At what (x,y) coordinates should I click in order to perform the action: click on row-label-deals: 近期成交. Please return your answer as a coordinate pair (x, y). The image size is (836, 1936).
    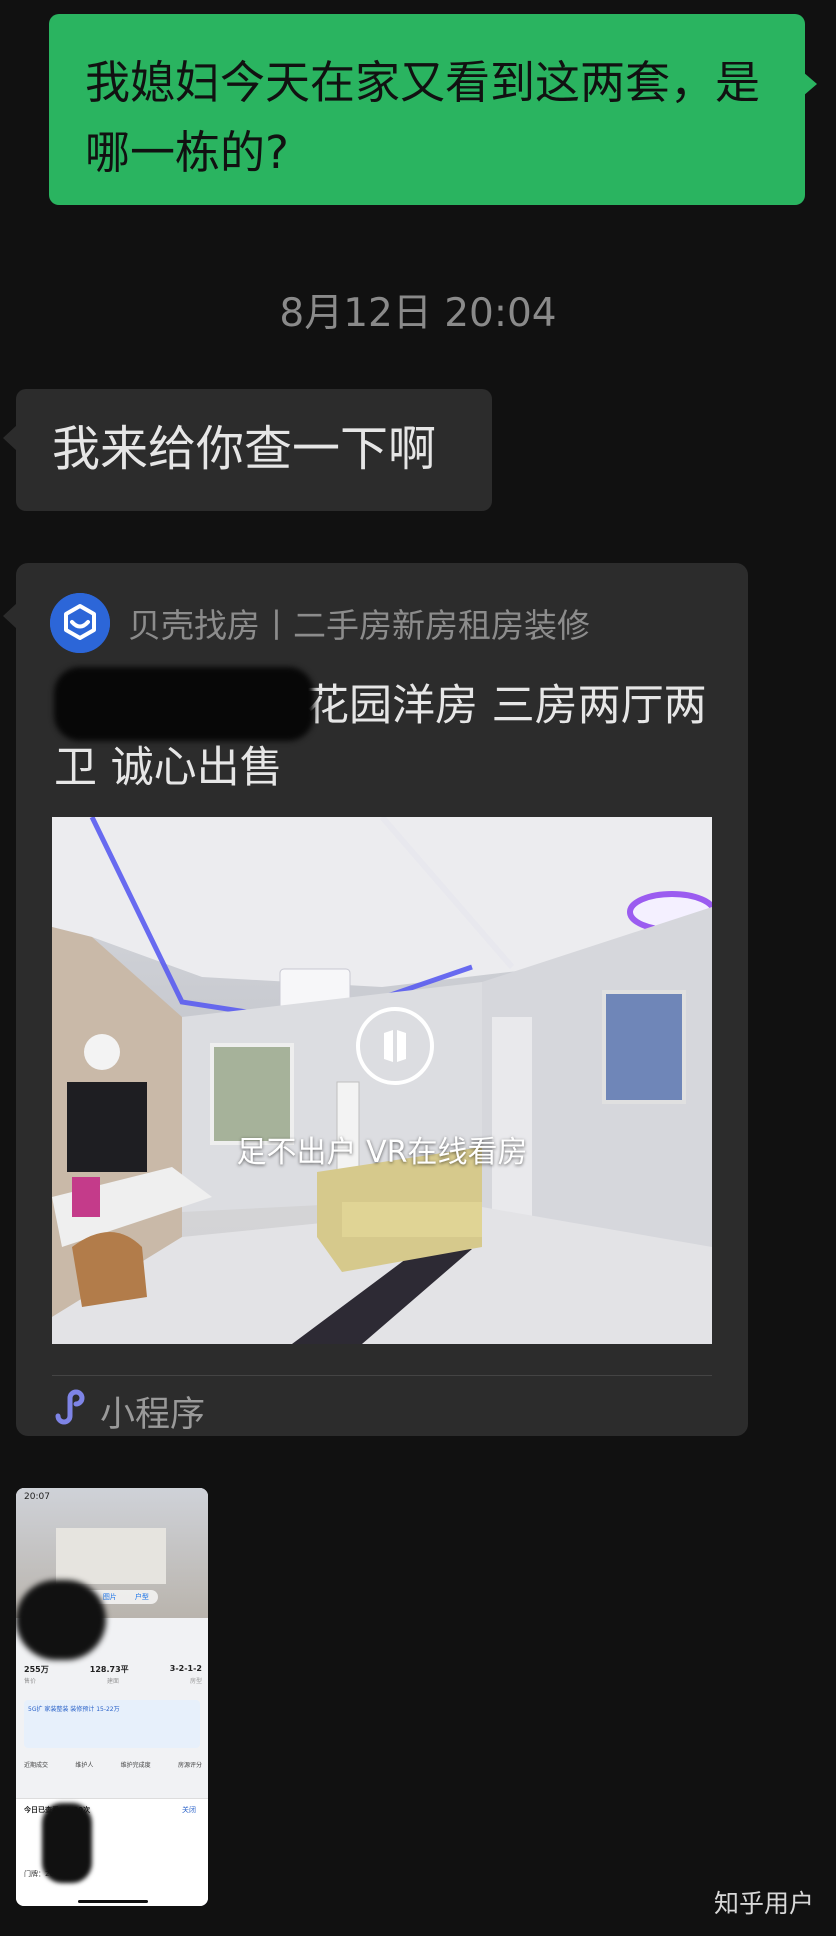
    Looking at the image, I should click on (36, 1765).